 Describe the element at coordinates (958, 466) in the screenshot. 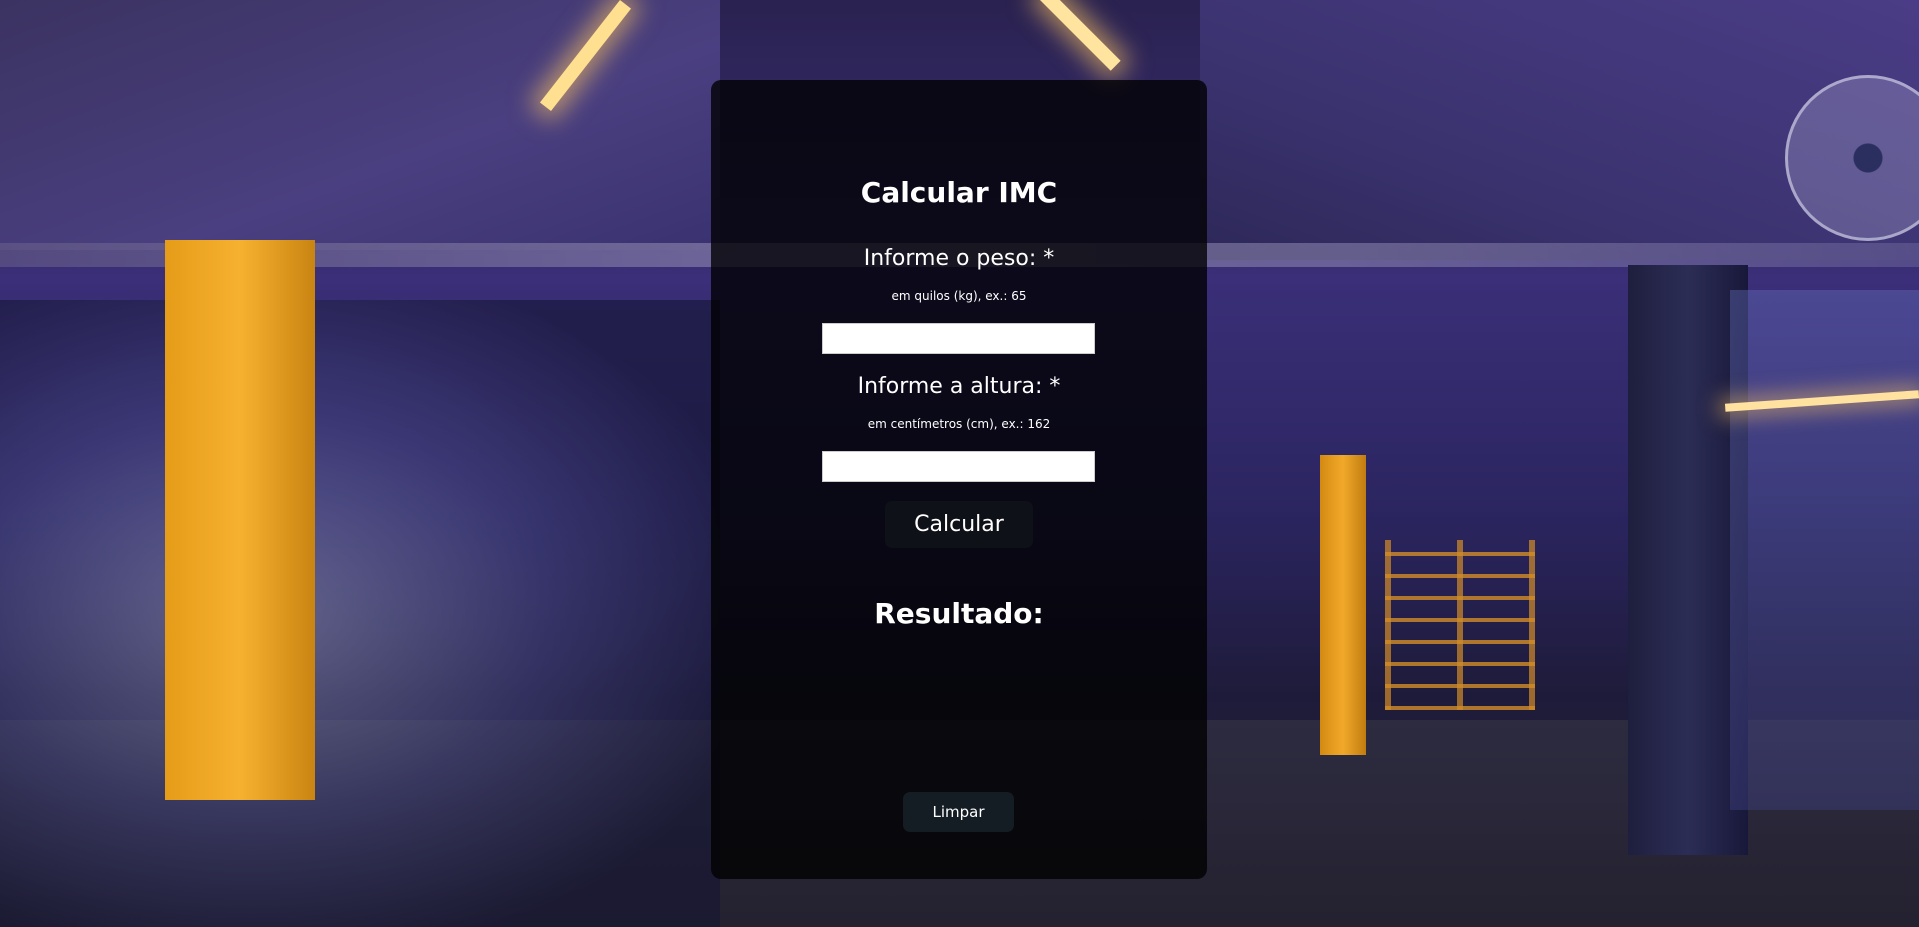

I see `height-input` at that location.